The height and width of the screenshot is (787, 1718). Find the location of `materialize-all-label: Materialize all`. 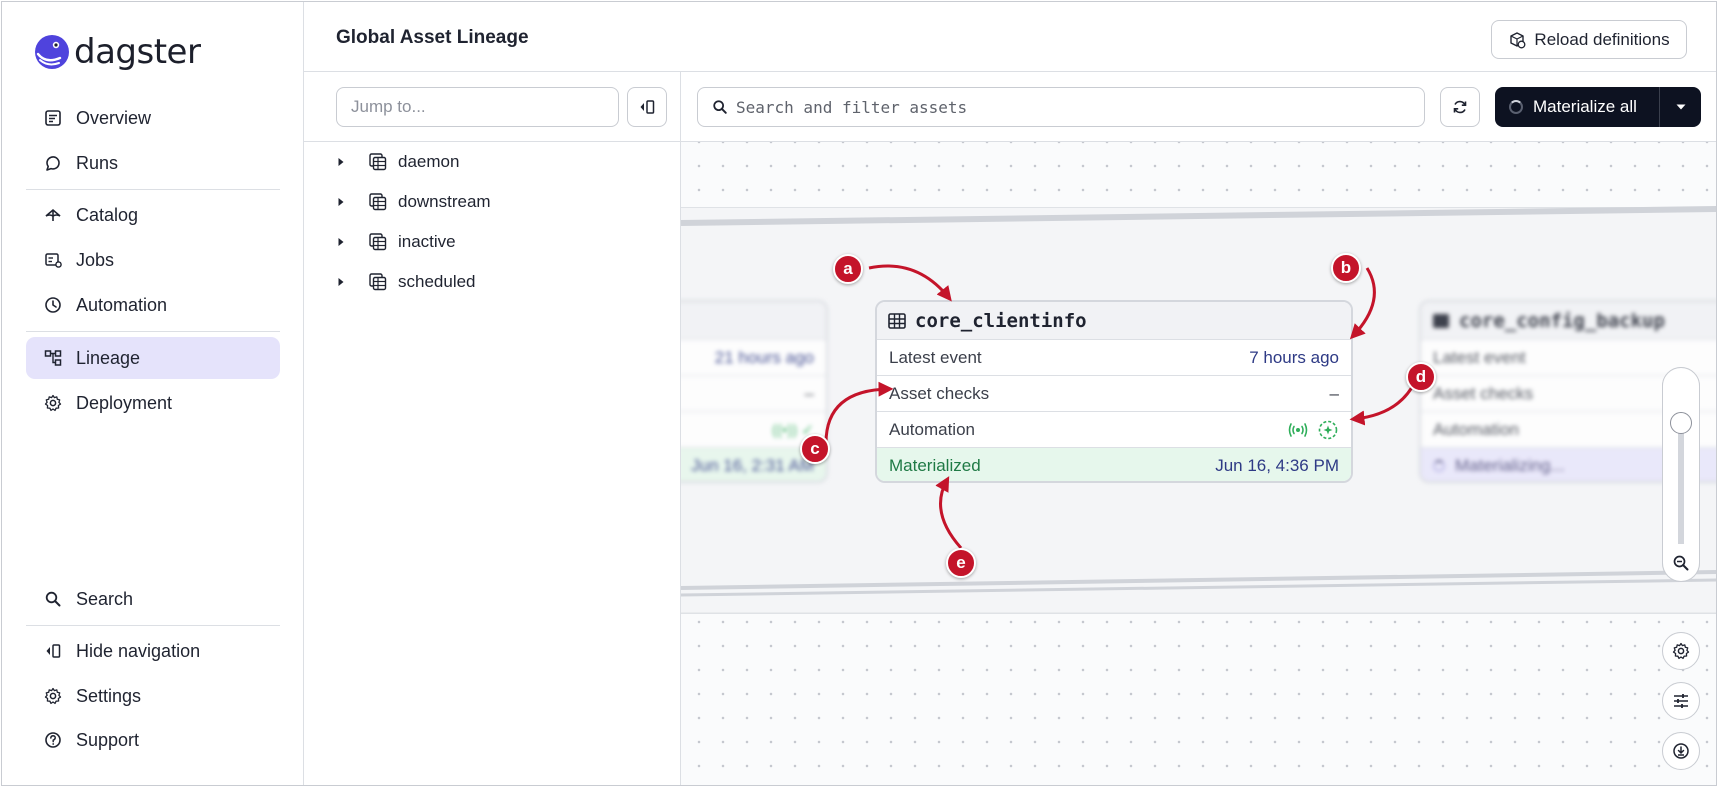

materialize-all-label: Materialize all is located at coordinates (1585, 106).